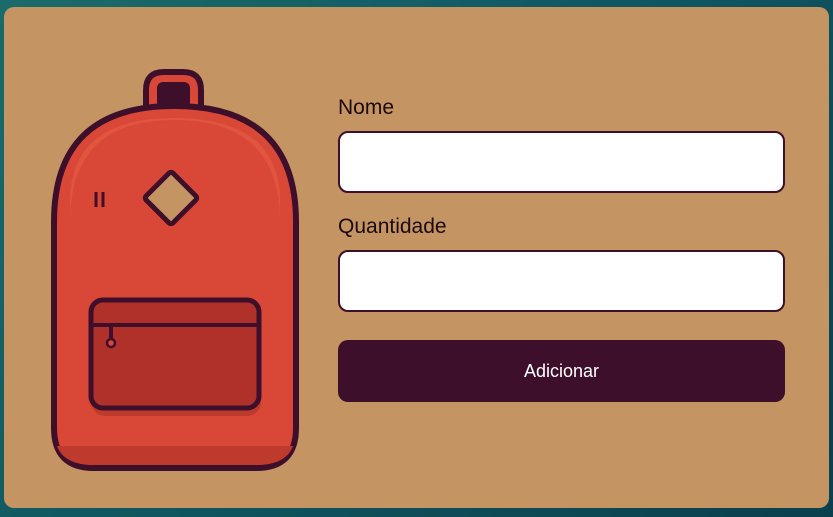  I want to click on quantity-input, so click(561, 281).